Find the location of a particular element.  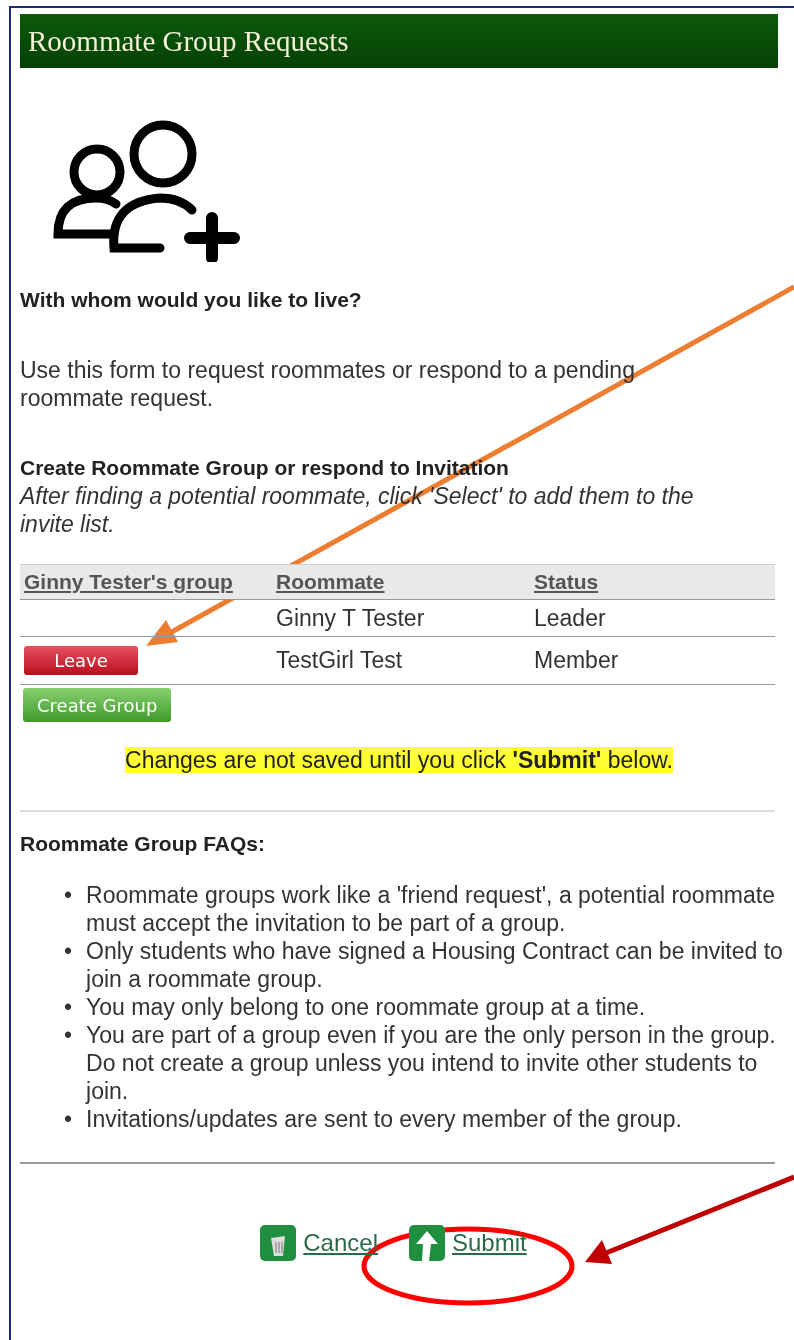

table-cell: Leader is located at coordinates (652, 618).